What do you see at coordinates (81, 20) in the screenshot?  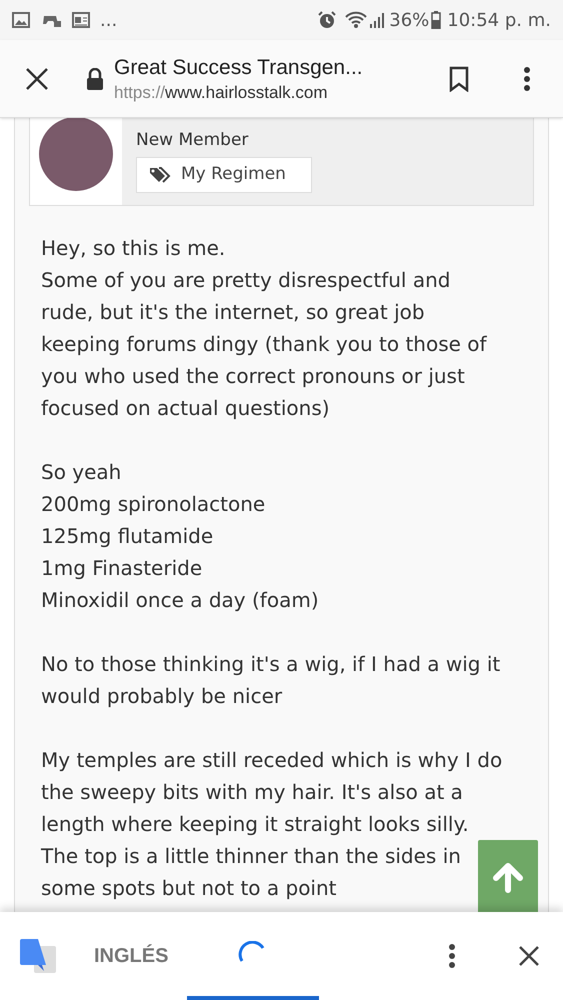 I see `newspaper-icon` at bounding box center [81, 20].